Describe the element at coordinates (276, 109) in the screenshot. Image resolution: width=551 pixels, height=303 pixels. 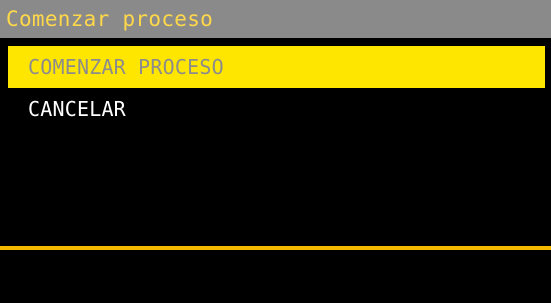
I see `menu-item-cancelar: CANCELAR` at that location.